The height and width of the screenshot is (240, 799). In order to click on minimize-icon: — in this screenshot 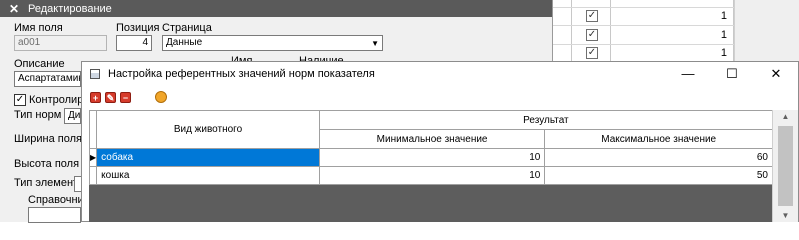, I will do `click(688, 74)`.